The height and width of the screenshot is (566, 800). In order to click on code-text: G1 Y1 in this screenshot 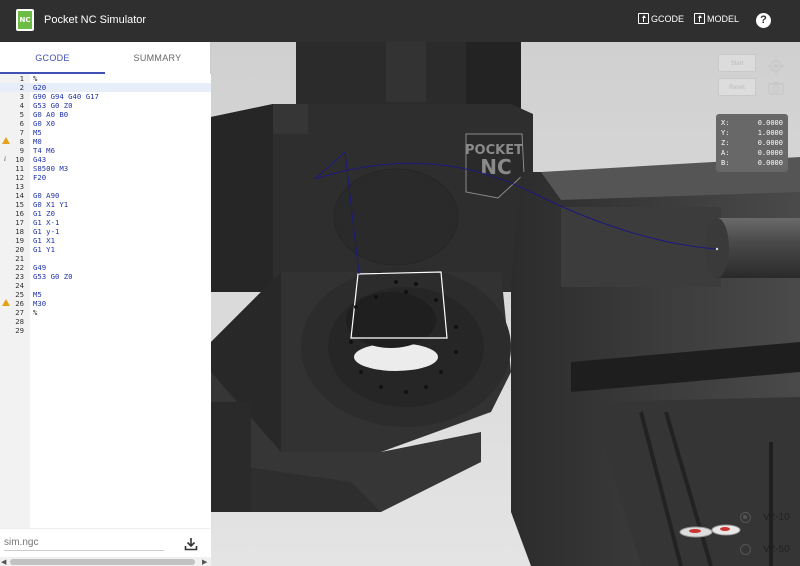, I will do `click(44, 249)`.